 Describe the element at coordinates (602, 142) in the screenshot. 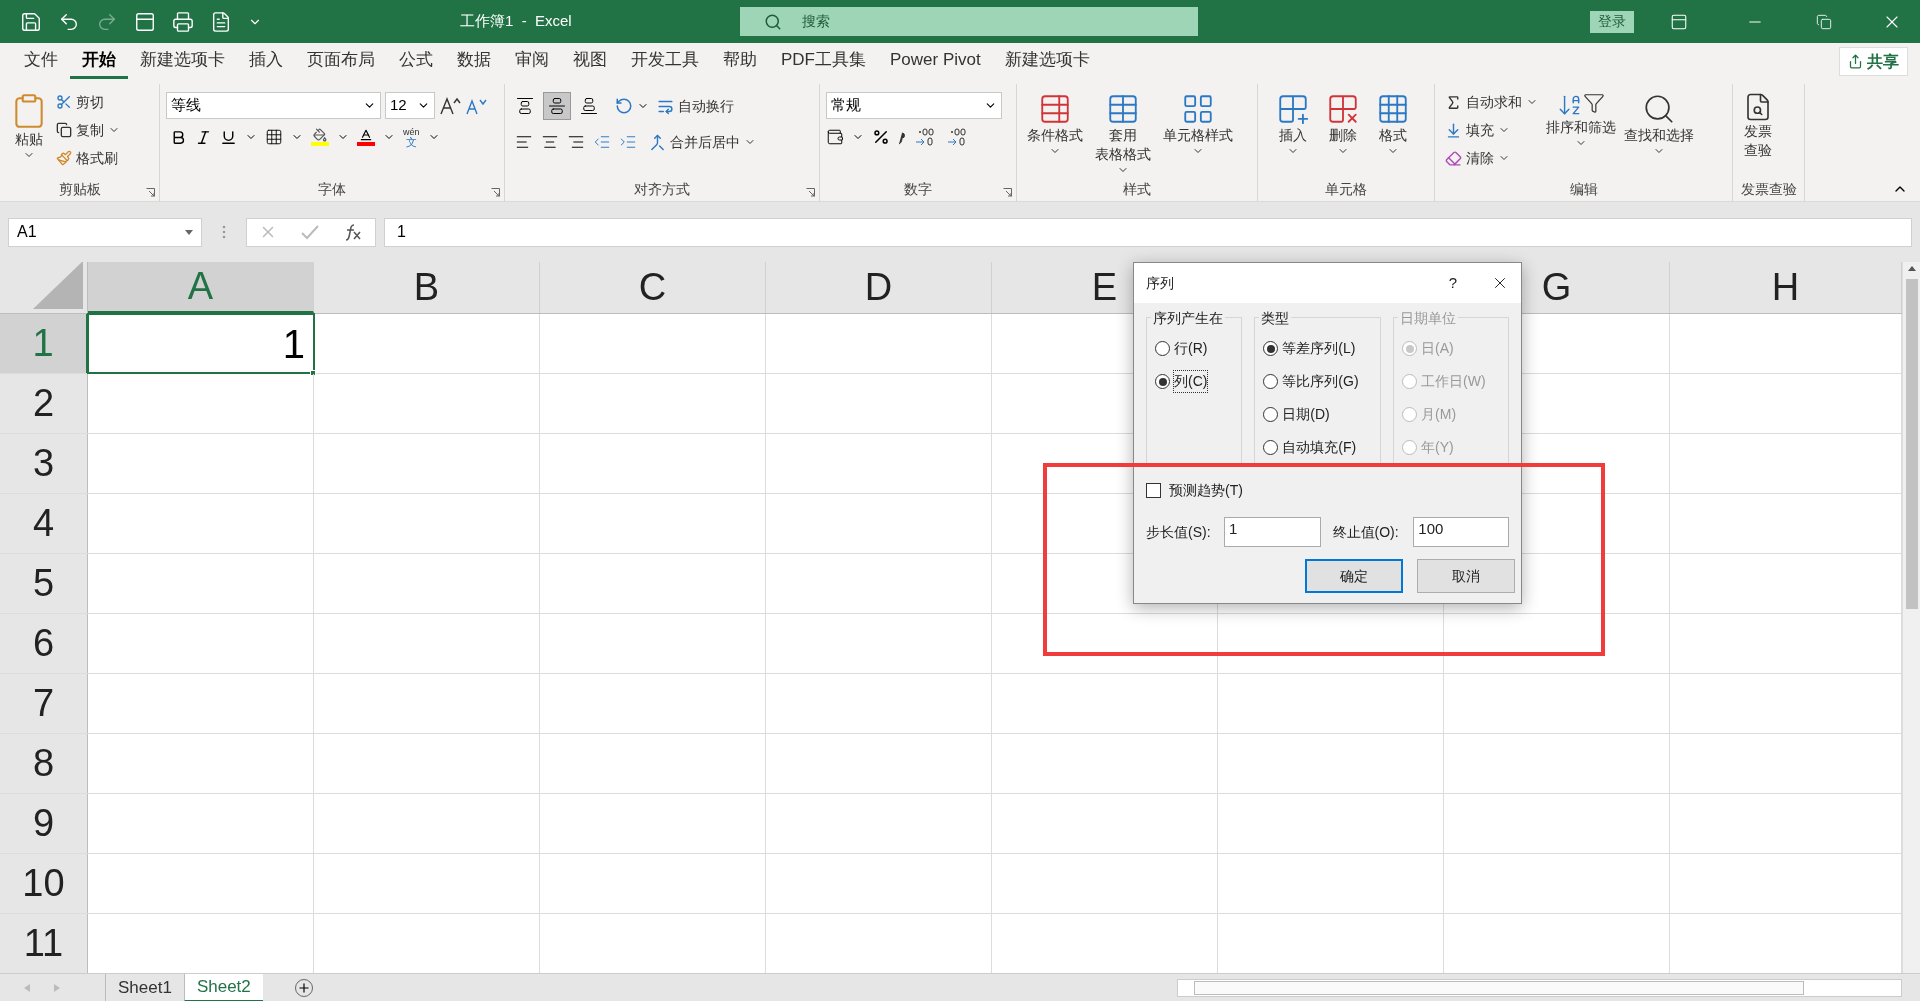

I see `indent-decrease-icon` at that location.